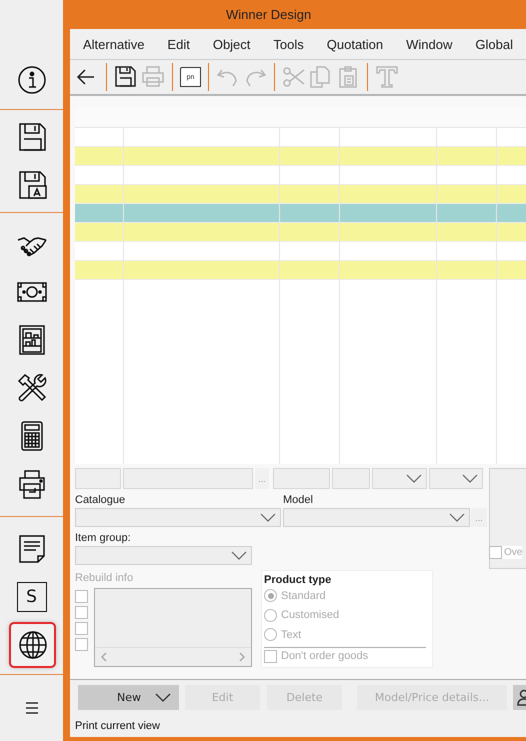 The width and height of the screenshot is (526, 741). Describe the element at coordinates (231, 44) in the screenshot. I see `menu-item: Object` at that location.